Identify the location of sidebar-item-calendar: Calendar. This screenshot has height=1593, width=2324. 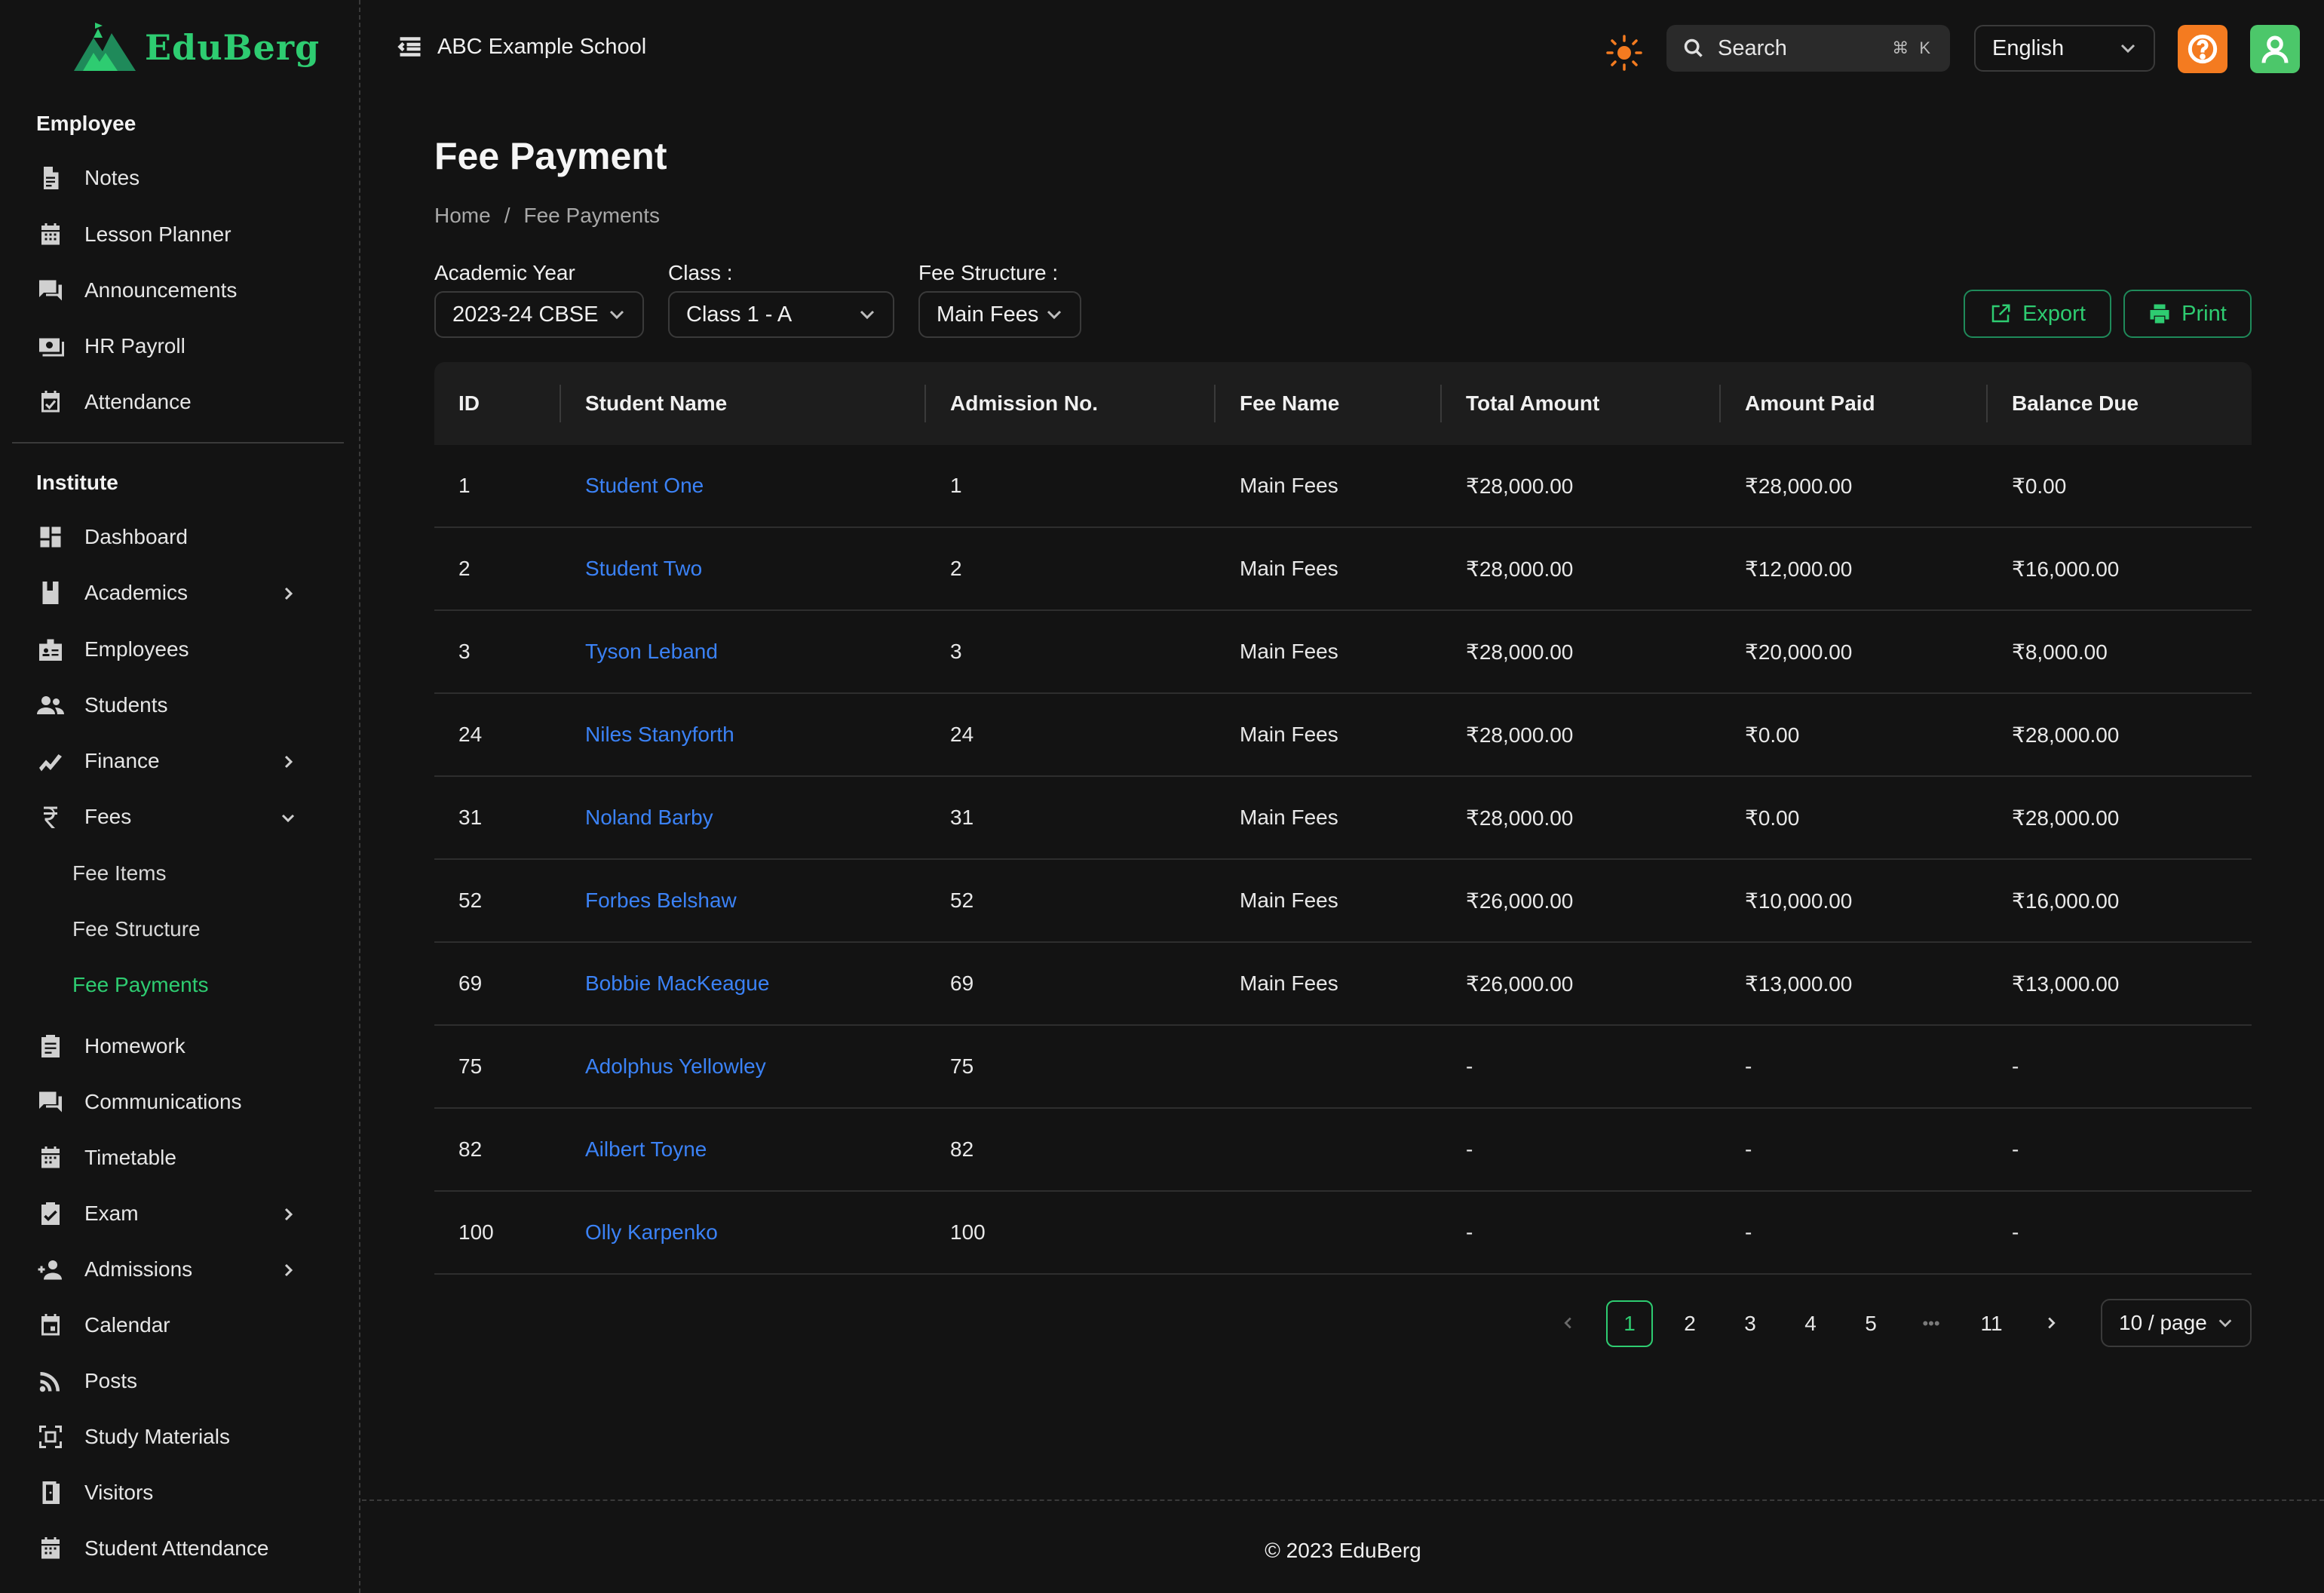
(179, 1326).